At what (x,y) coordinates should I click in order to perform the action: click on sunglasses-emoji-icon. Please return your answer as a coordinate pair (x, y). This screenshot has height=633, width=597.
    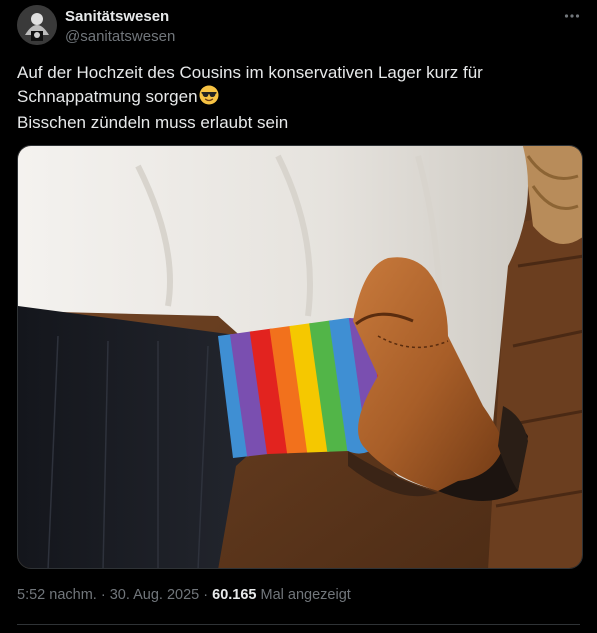
    Looking at the image, I should click on (209, 98).